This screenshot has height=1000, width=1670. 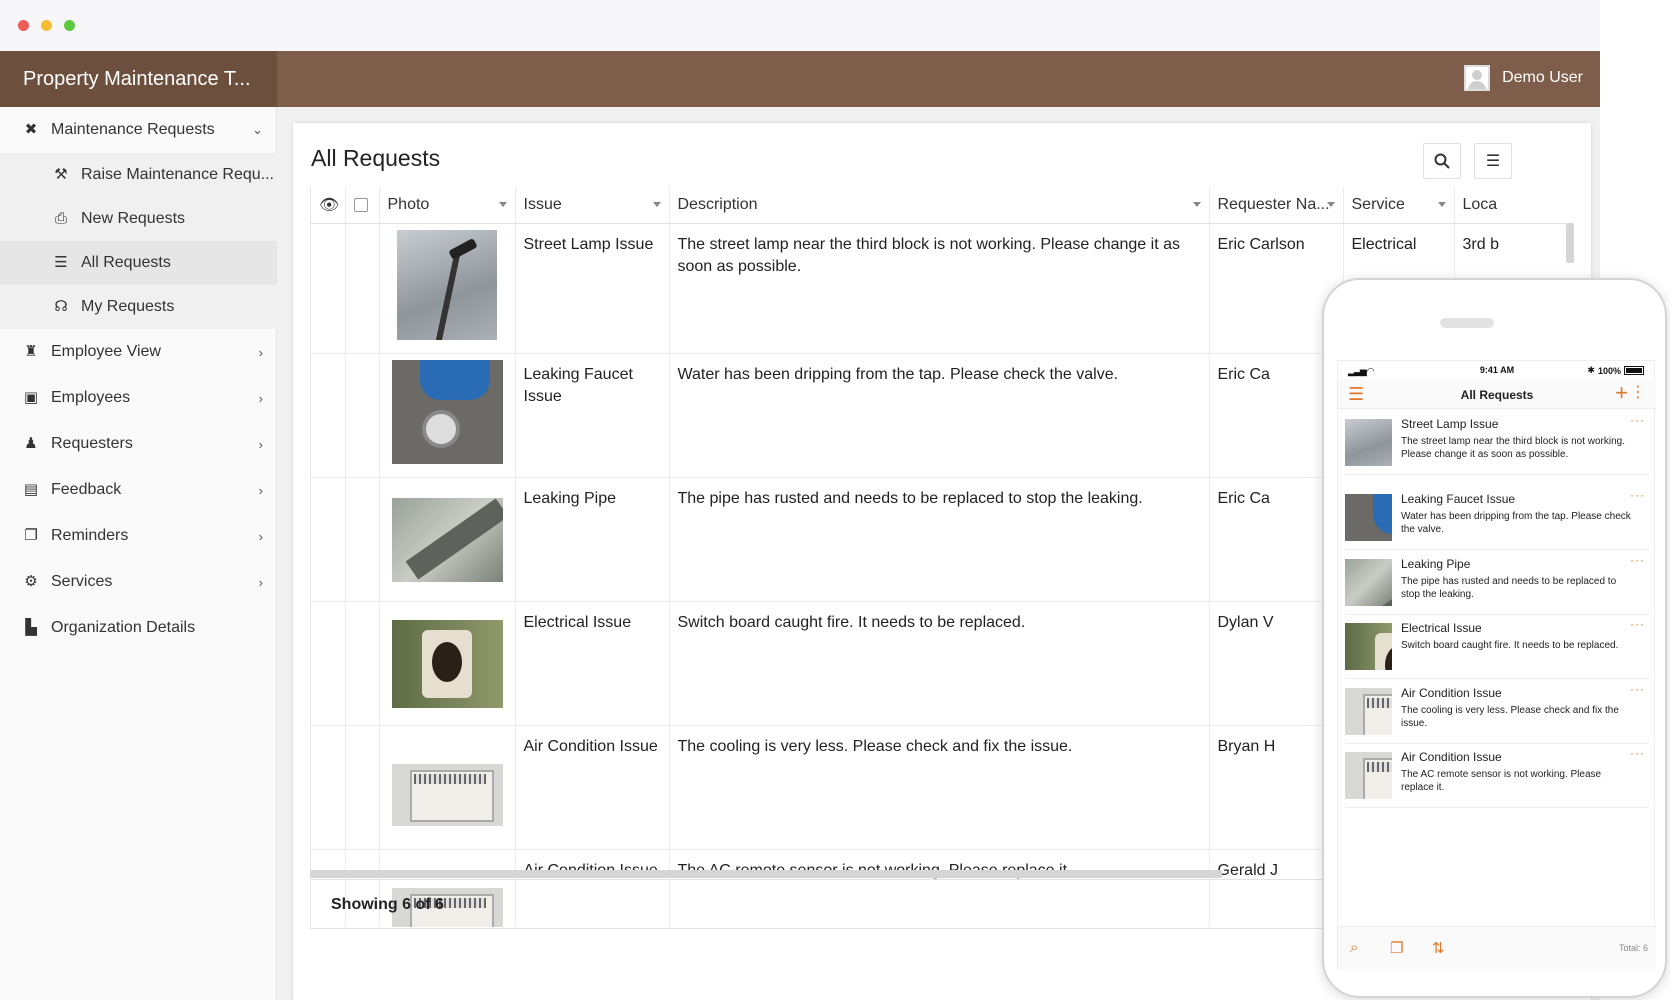 What do you see at coordinates (106, 351) in the screenshot?
I see `sidebar-item-label: Employee View` at bounding box center [106, 351].